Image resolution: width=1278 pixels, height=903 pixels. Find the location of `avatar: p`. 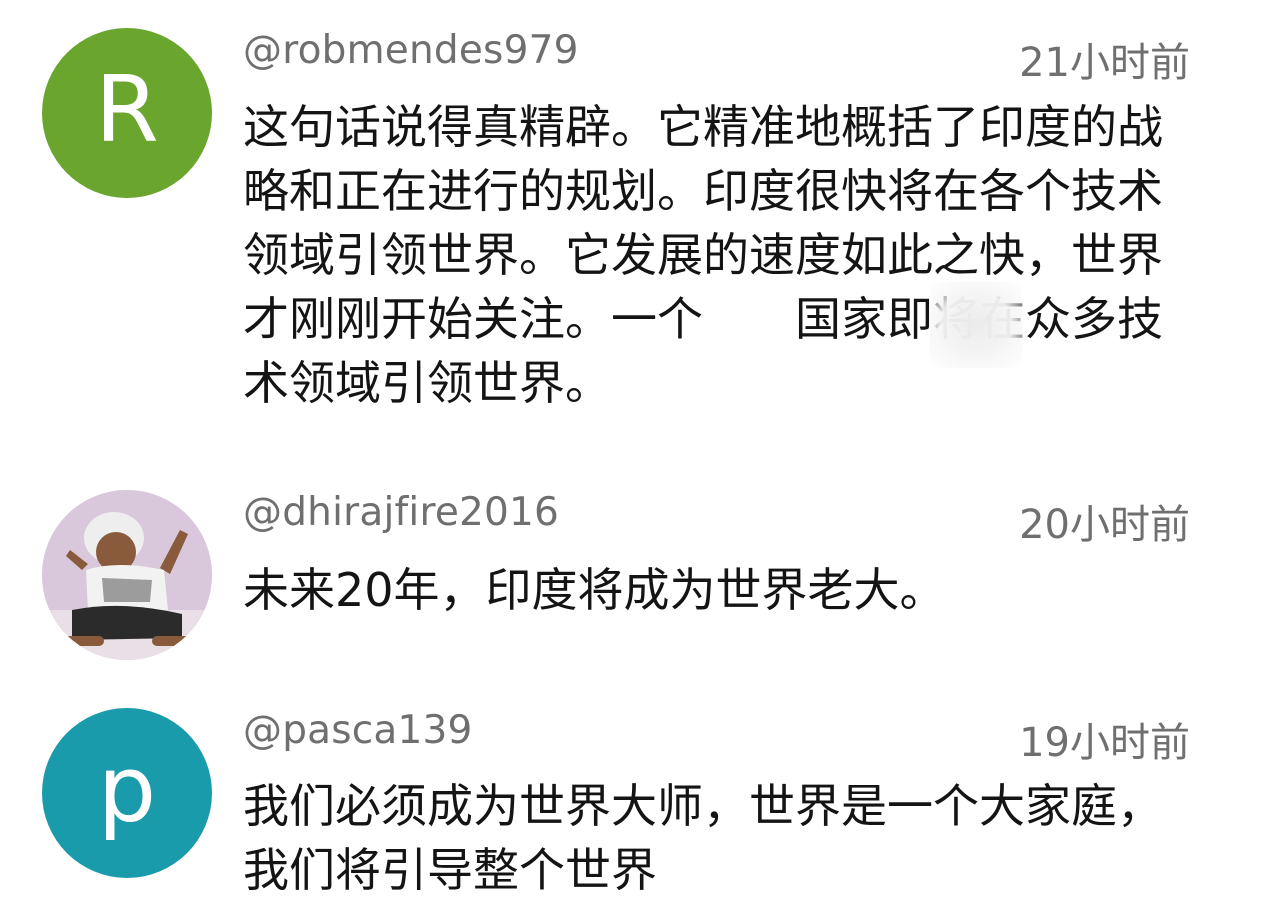

avatar: p is located at coordinates (127, 793).